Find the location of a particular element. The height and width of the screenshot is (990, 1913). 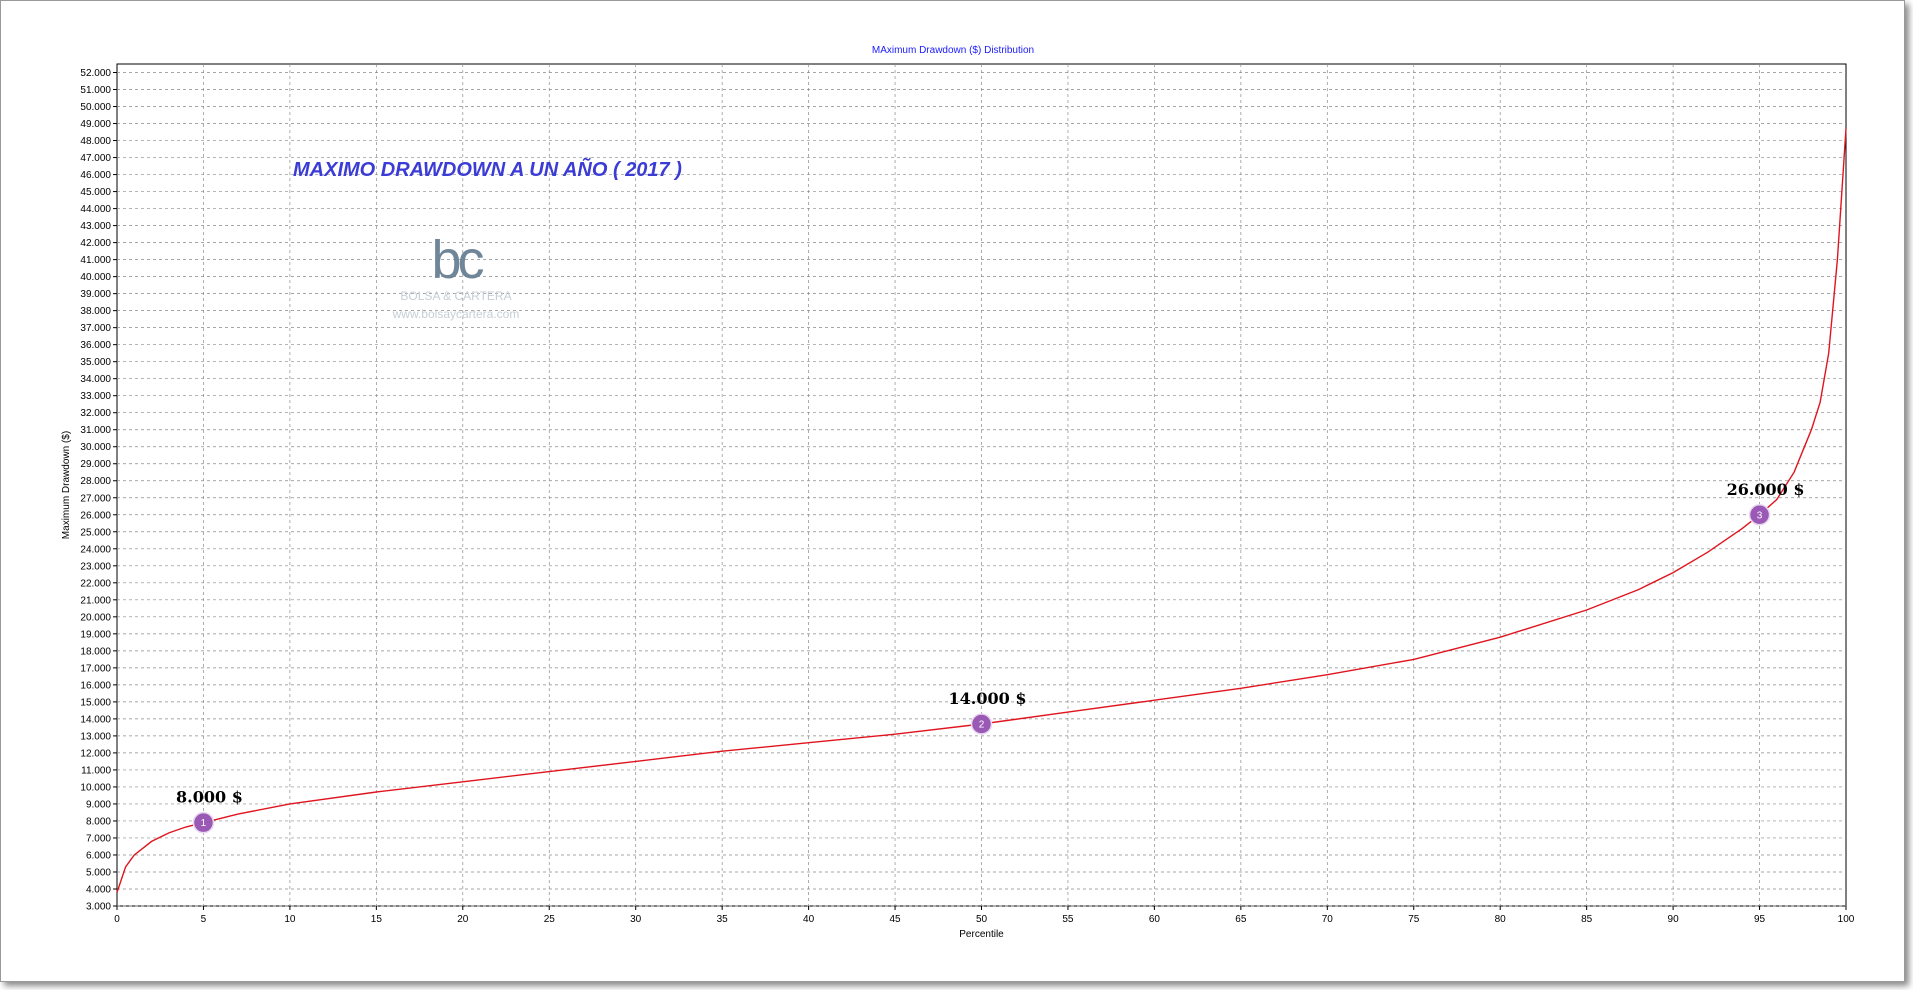

y-tick-label: 40.000 is located at coordinates (95, 277).